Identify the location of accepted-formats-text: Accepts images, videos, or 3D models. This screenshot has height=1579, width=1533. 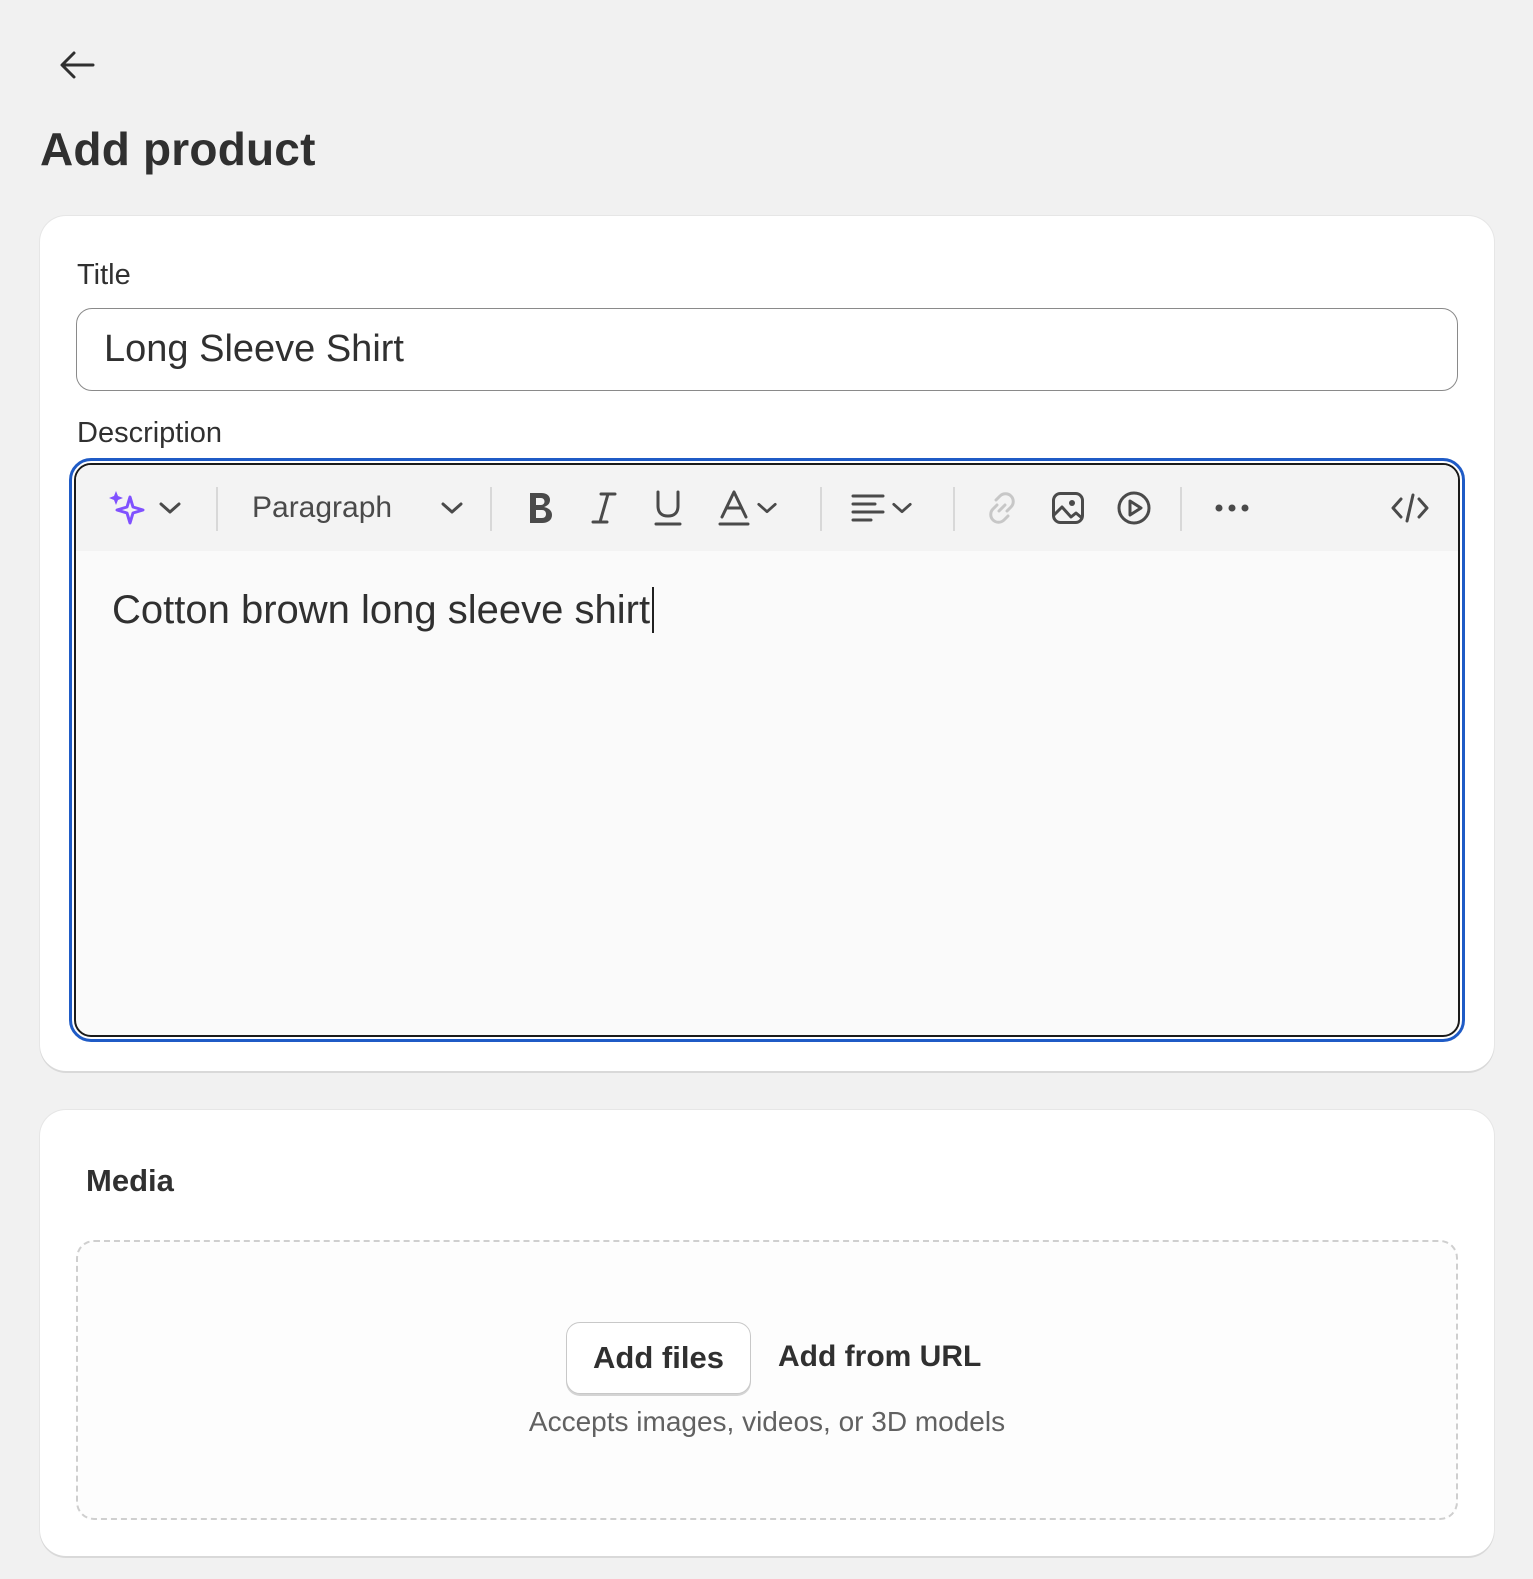
(767, 1421).